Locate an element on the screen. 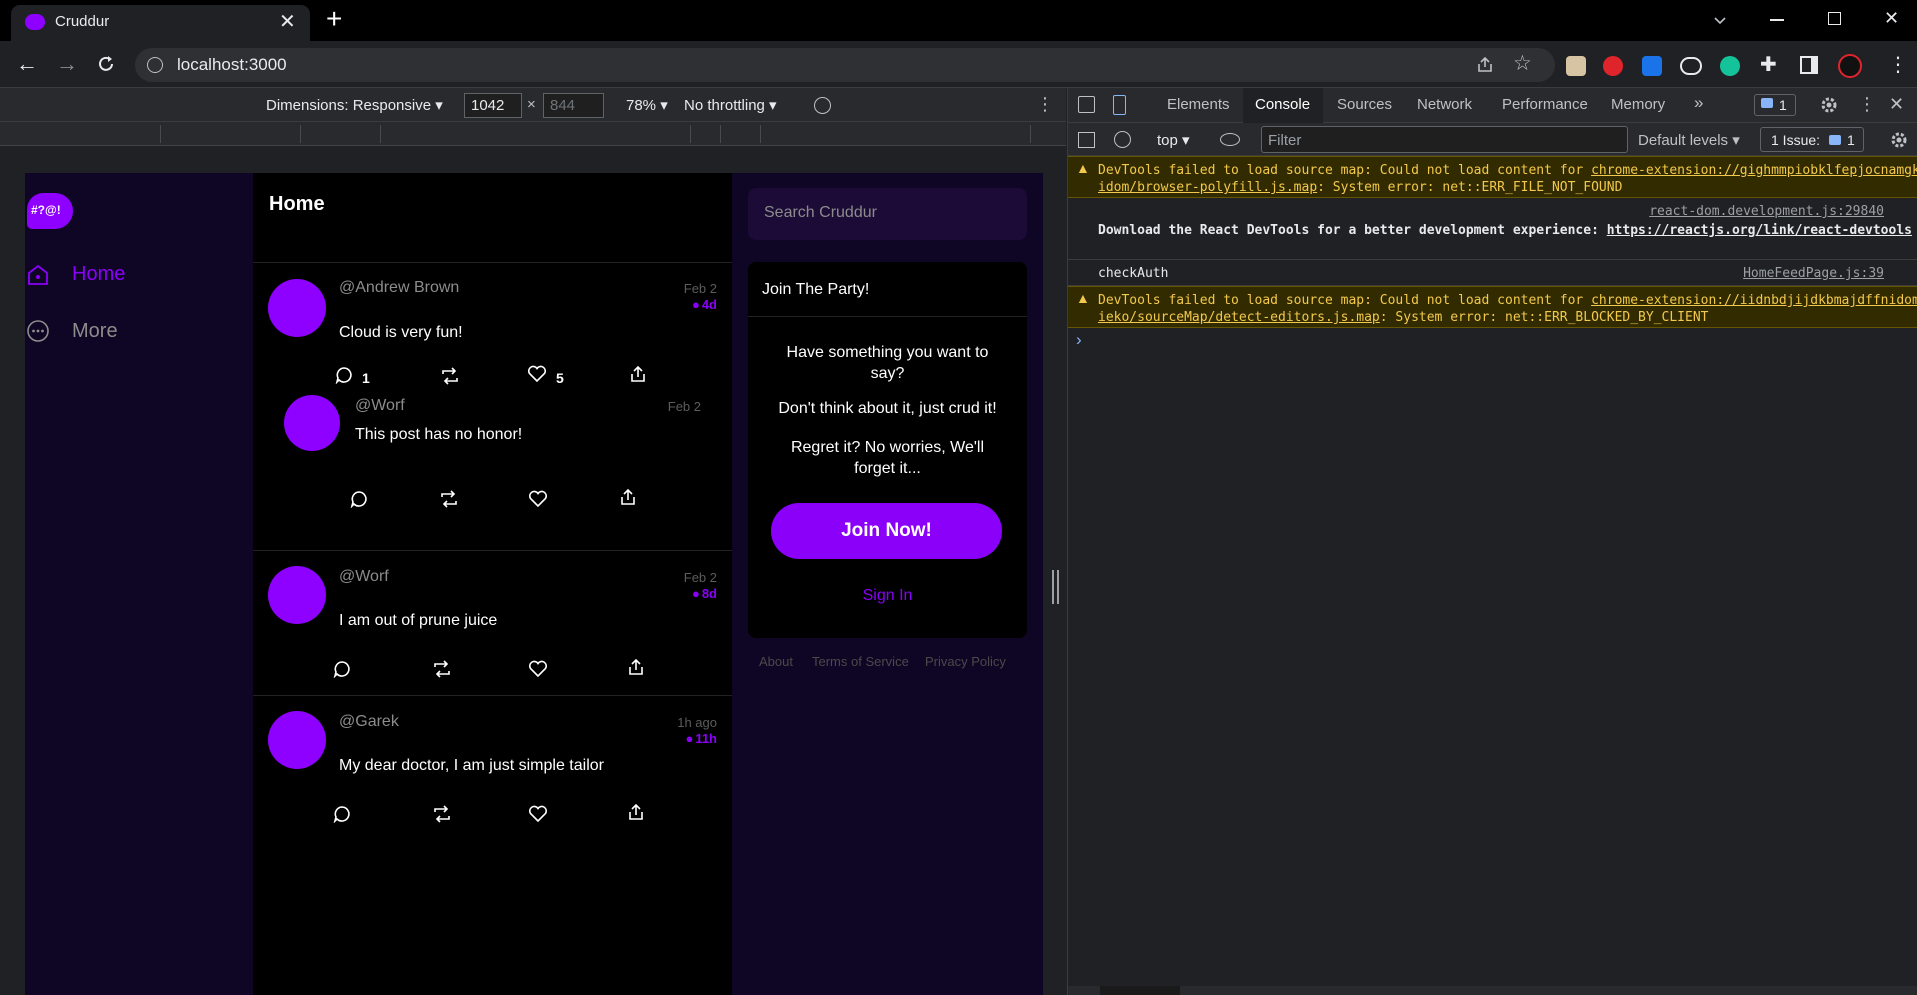 Image resolution: width=1917 pixels, height=995 pixels. tab-performance: Performance is located at coordinates (1545, 104).